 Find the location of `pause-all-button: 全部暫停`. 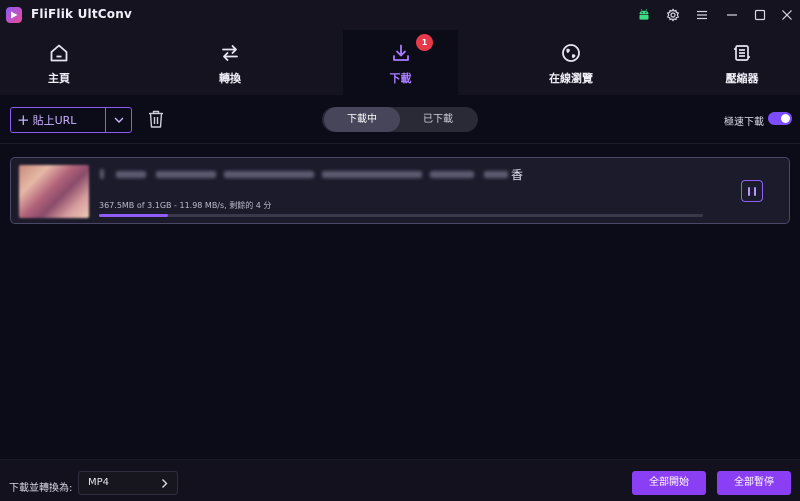

pause-all-button: 全部暫停 is located at coordinates (754, 483).